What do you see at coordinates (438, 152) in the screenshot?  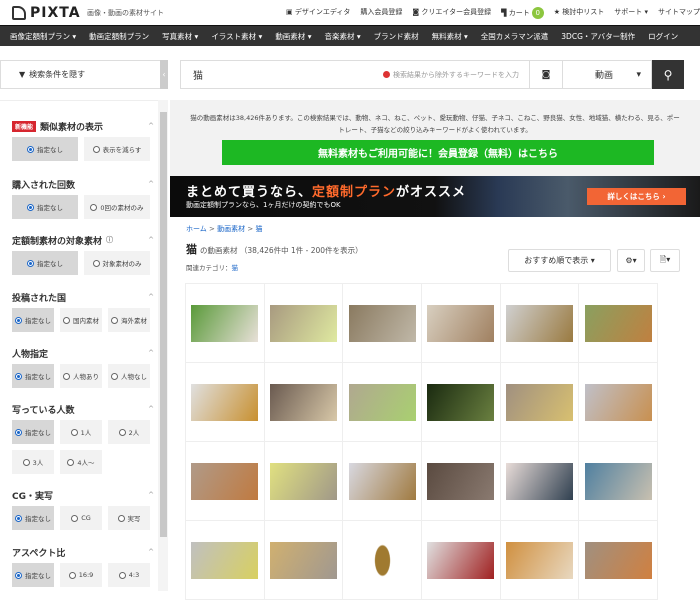 I see `free-register-button: 無料素材もご利用可能に！会員登録（無料）はこちら` at bounding box center [438, 152].